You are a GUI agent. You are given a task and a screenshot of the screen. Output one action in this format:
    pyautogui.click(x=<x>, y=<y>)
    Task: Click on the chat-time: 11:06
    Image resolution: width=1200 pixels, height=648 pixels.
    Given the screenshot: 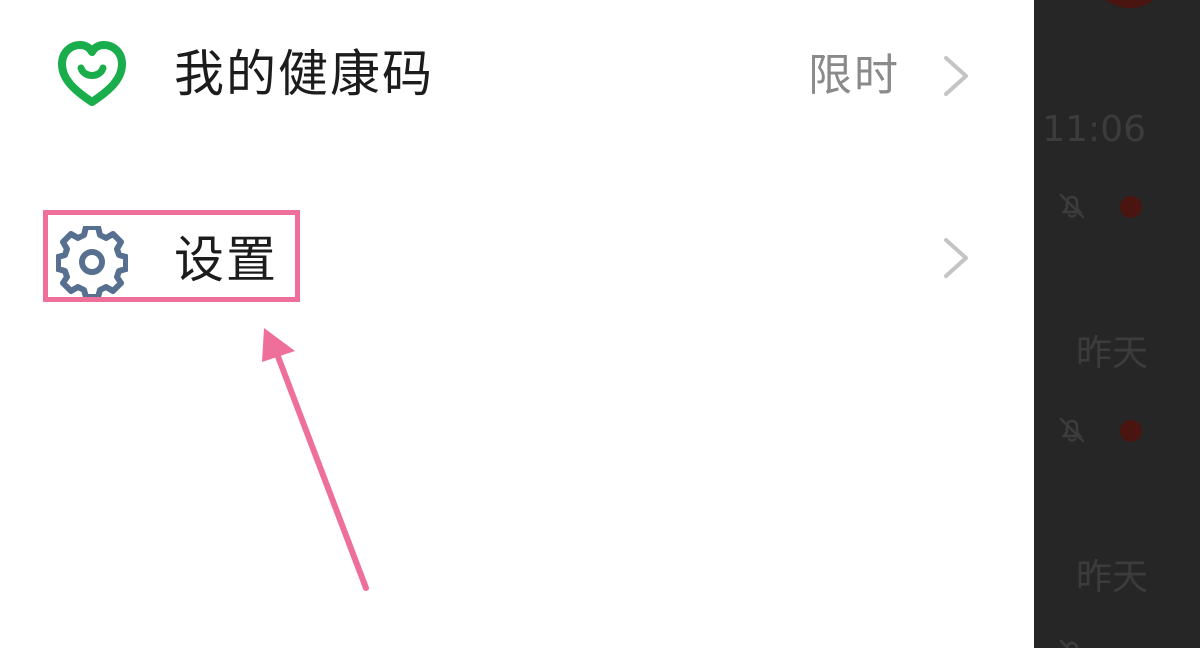 What is the action you would take?
    pyautogui.click(x=1094, y=129)
    